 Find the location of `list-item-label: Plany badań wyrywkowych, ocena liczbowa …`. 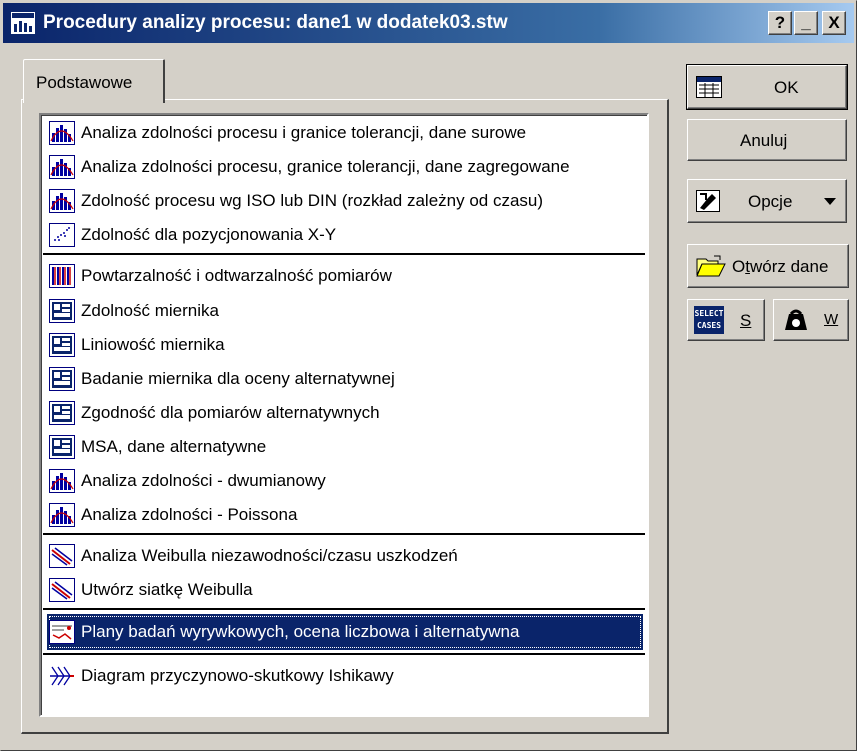

list-item-label: Plany badań wyrywkowych, ocena liczbowa … is located at coordinates (300, 631).